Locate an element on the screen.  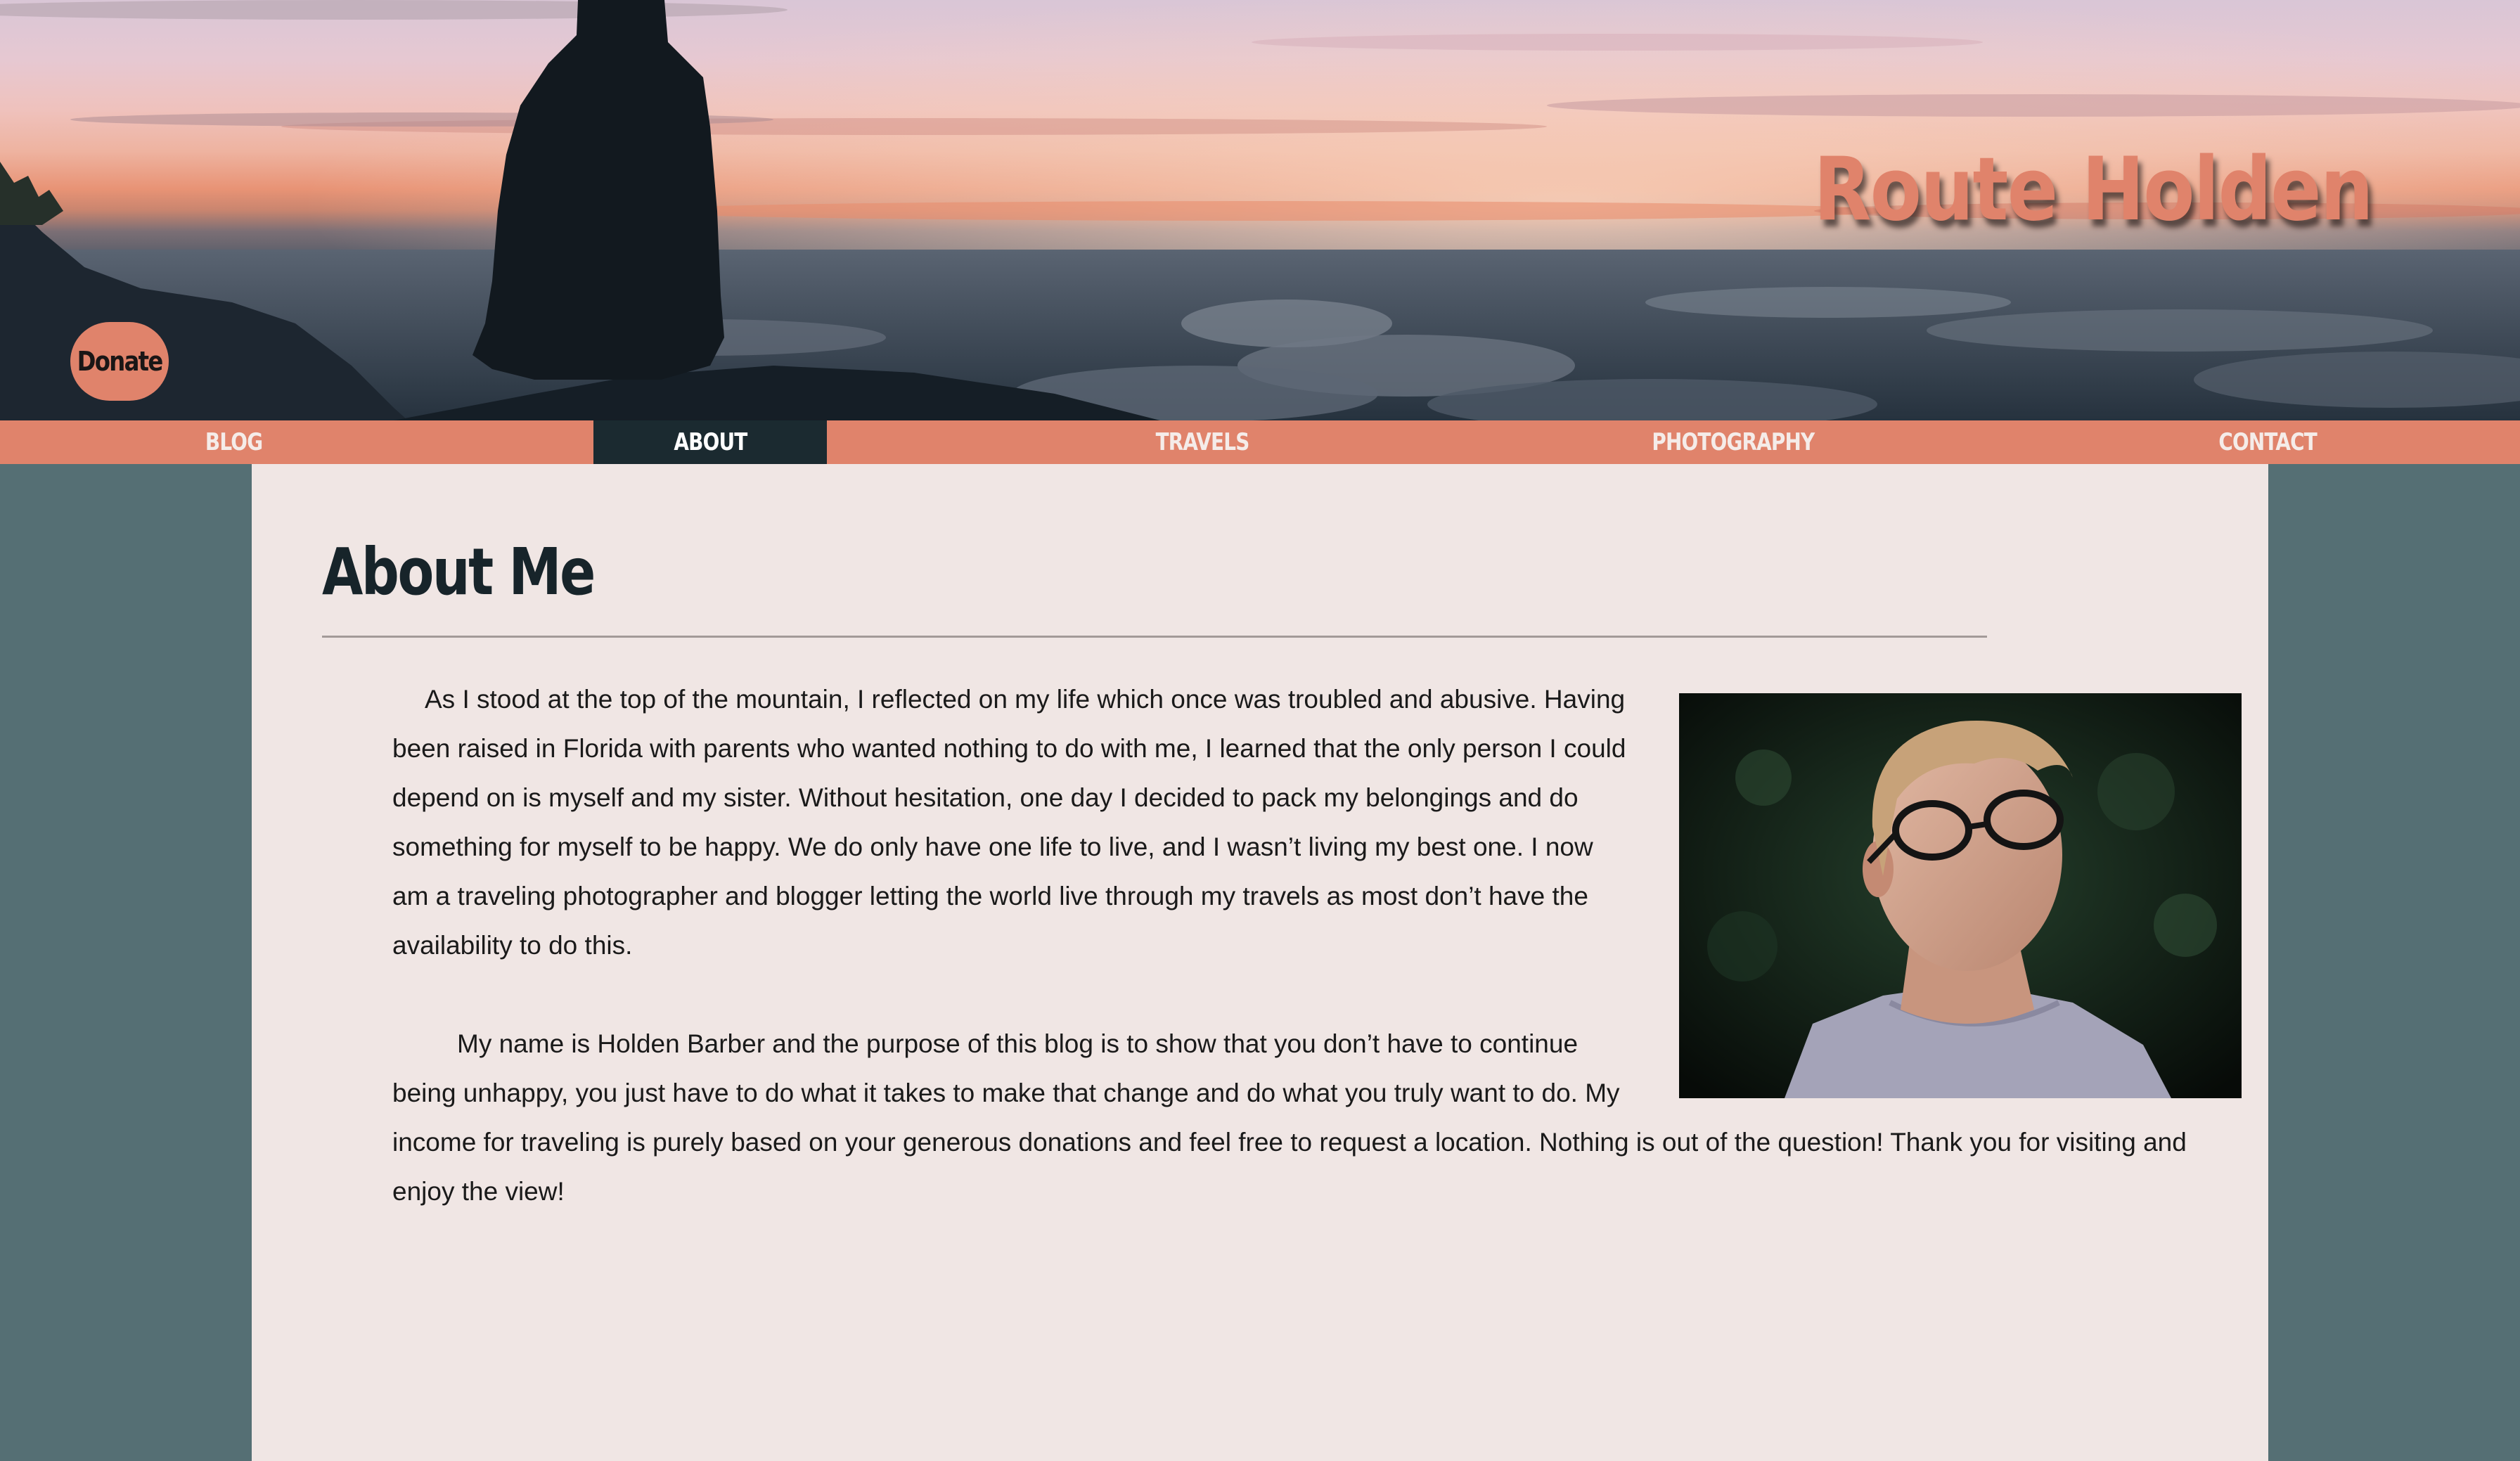
site-title: Route Holden is located at coordinates (2093, 189).